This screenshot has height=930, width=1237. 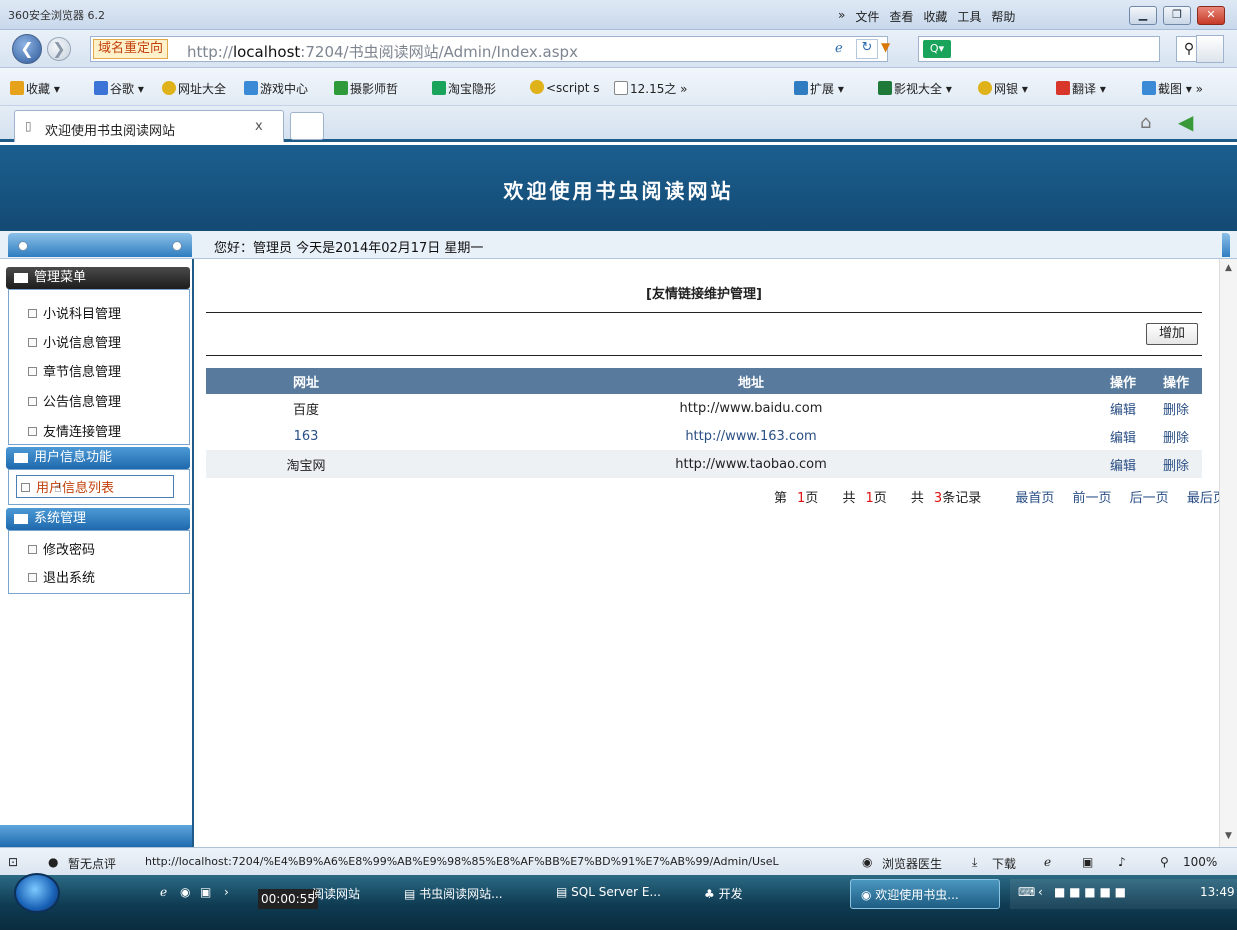 What do you see at coordinates (259, 126) in the screenshot?
I see `tab-close-icon: x` at bounding box center [259, 126].